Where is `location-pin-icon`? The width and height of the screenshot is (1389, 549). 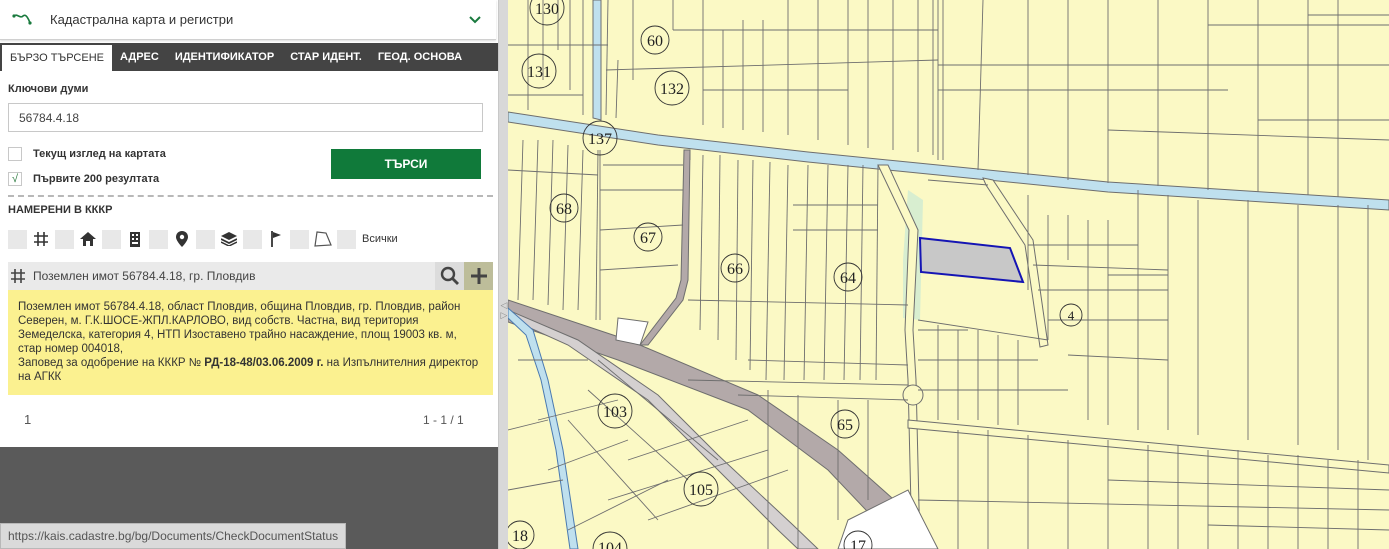 location-pin-icon is located at coordinates (182, 239).